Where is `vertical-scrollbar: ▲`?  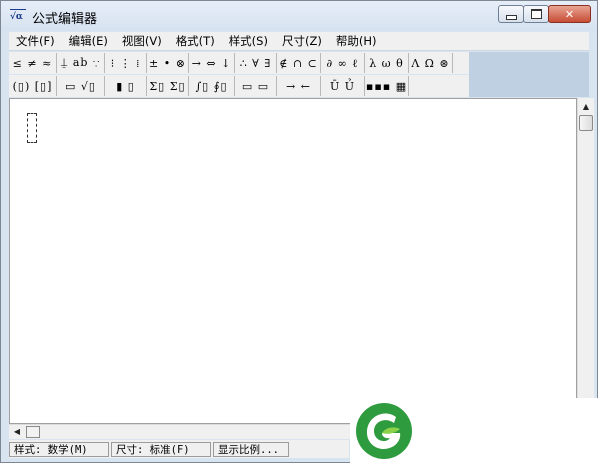 vertical-scrollbar: ▲ is located at coordinates (585, 261).